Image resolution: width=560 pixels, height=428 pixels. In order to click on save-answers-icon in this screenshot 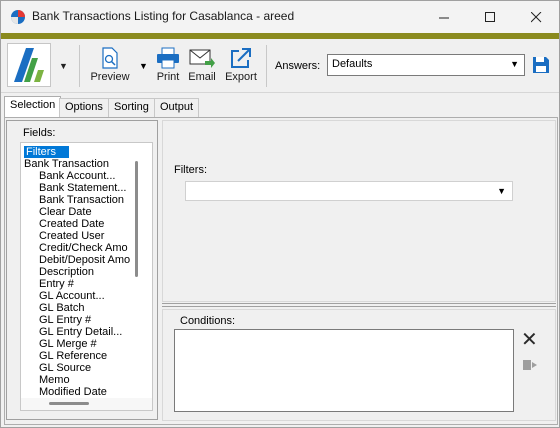, I will do `click(541, 65)`.